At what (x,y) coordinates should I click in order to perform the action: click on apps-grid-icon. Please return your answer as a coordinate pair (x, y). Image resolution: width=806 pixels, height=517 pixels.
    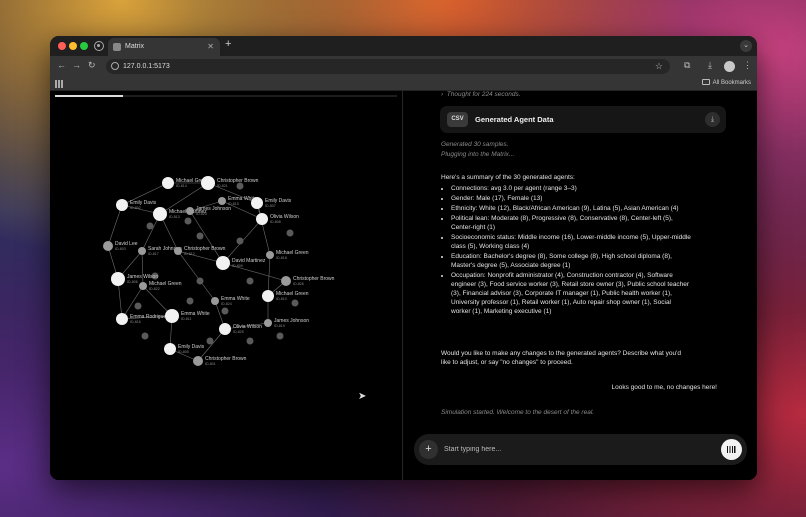
    Looking at the image, I should click on (59, 84).